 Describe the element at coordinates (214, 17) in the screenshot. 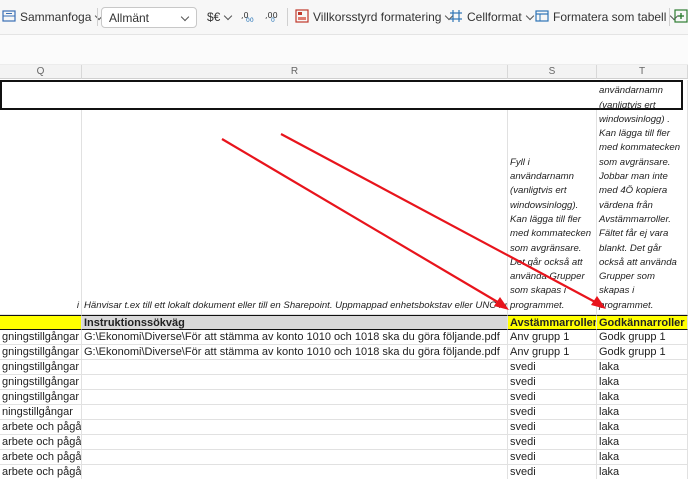

I see `currency-symbol: $€` at that location.